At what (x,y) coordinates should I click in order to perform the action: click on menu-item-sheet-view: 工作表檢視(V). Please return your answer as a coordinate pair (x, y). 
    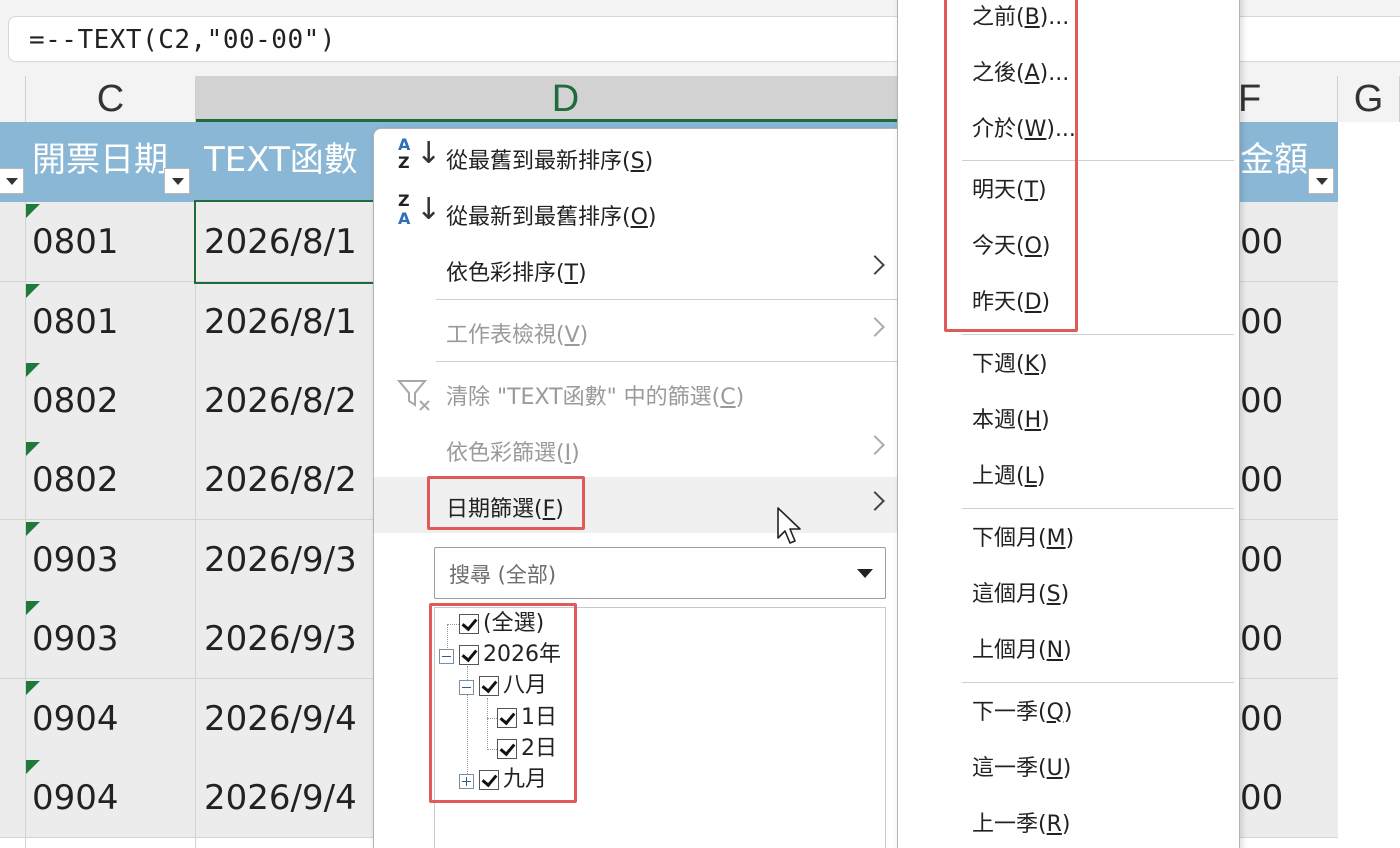
    Looking at the image, I should click on (636, 331).